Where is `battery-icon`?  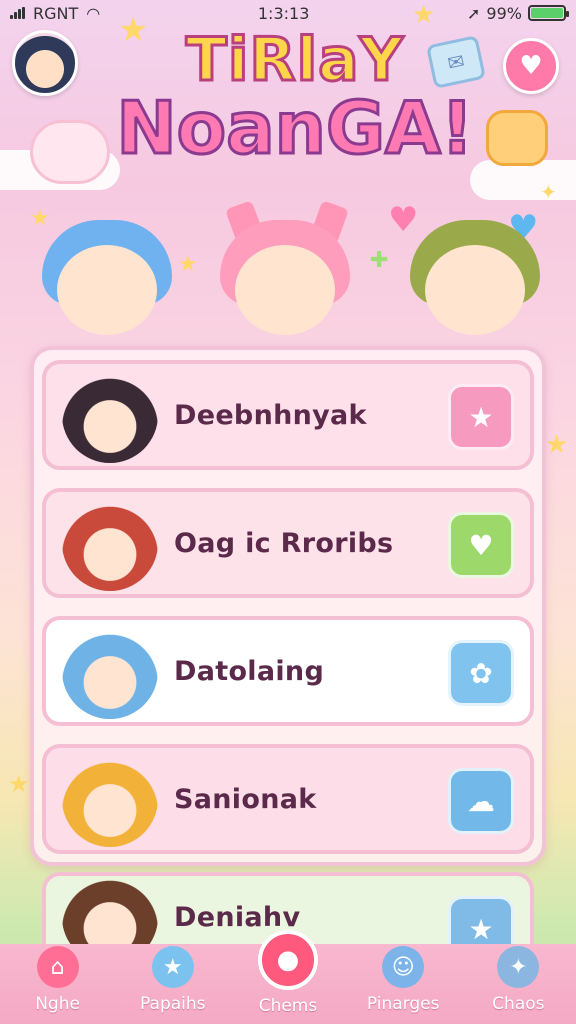 battery-icon is located at coordinates (548, 13).